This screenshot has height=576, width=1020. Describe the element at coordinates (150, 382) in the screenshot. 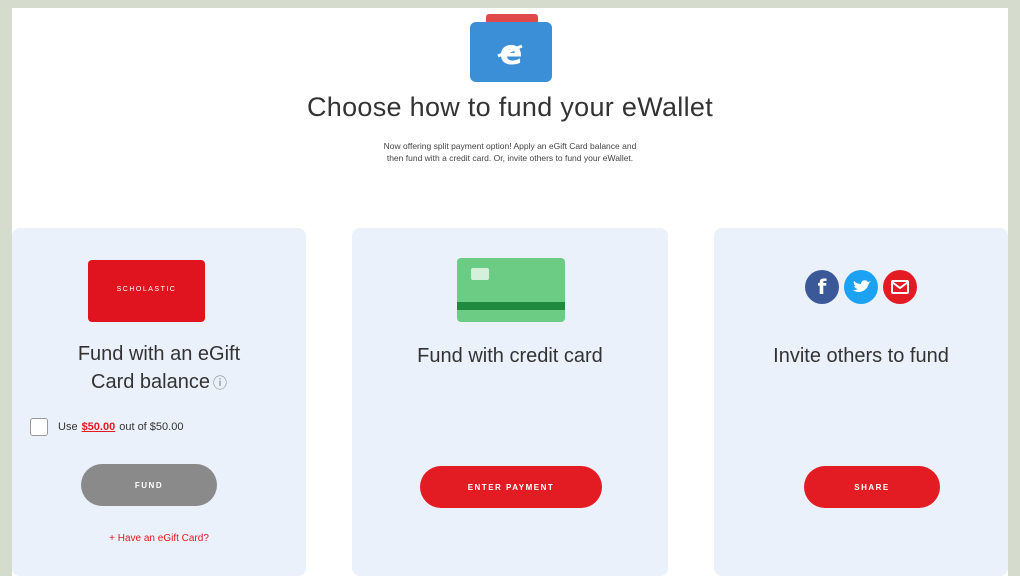

I see `egift-title-line2-text: Card balance` at that location.